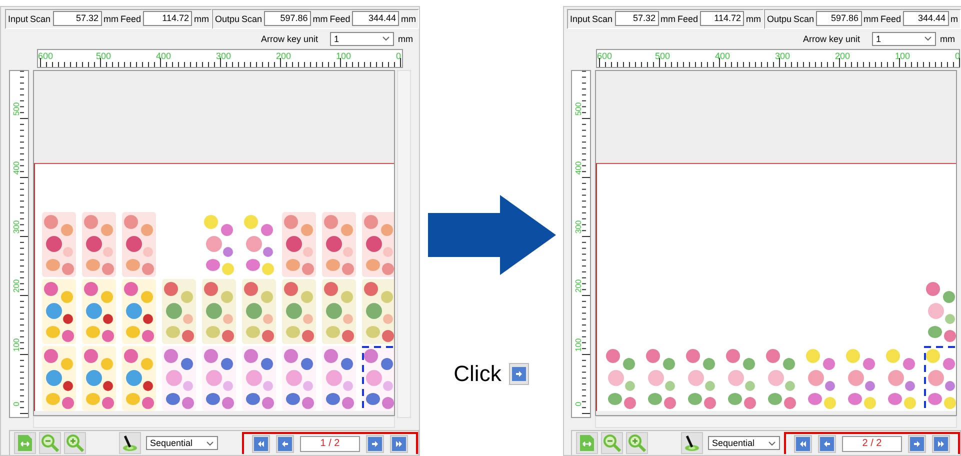  I want to click on zoom-out-icon, so click(612, 443).